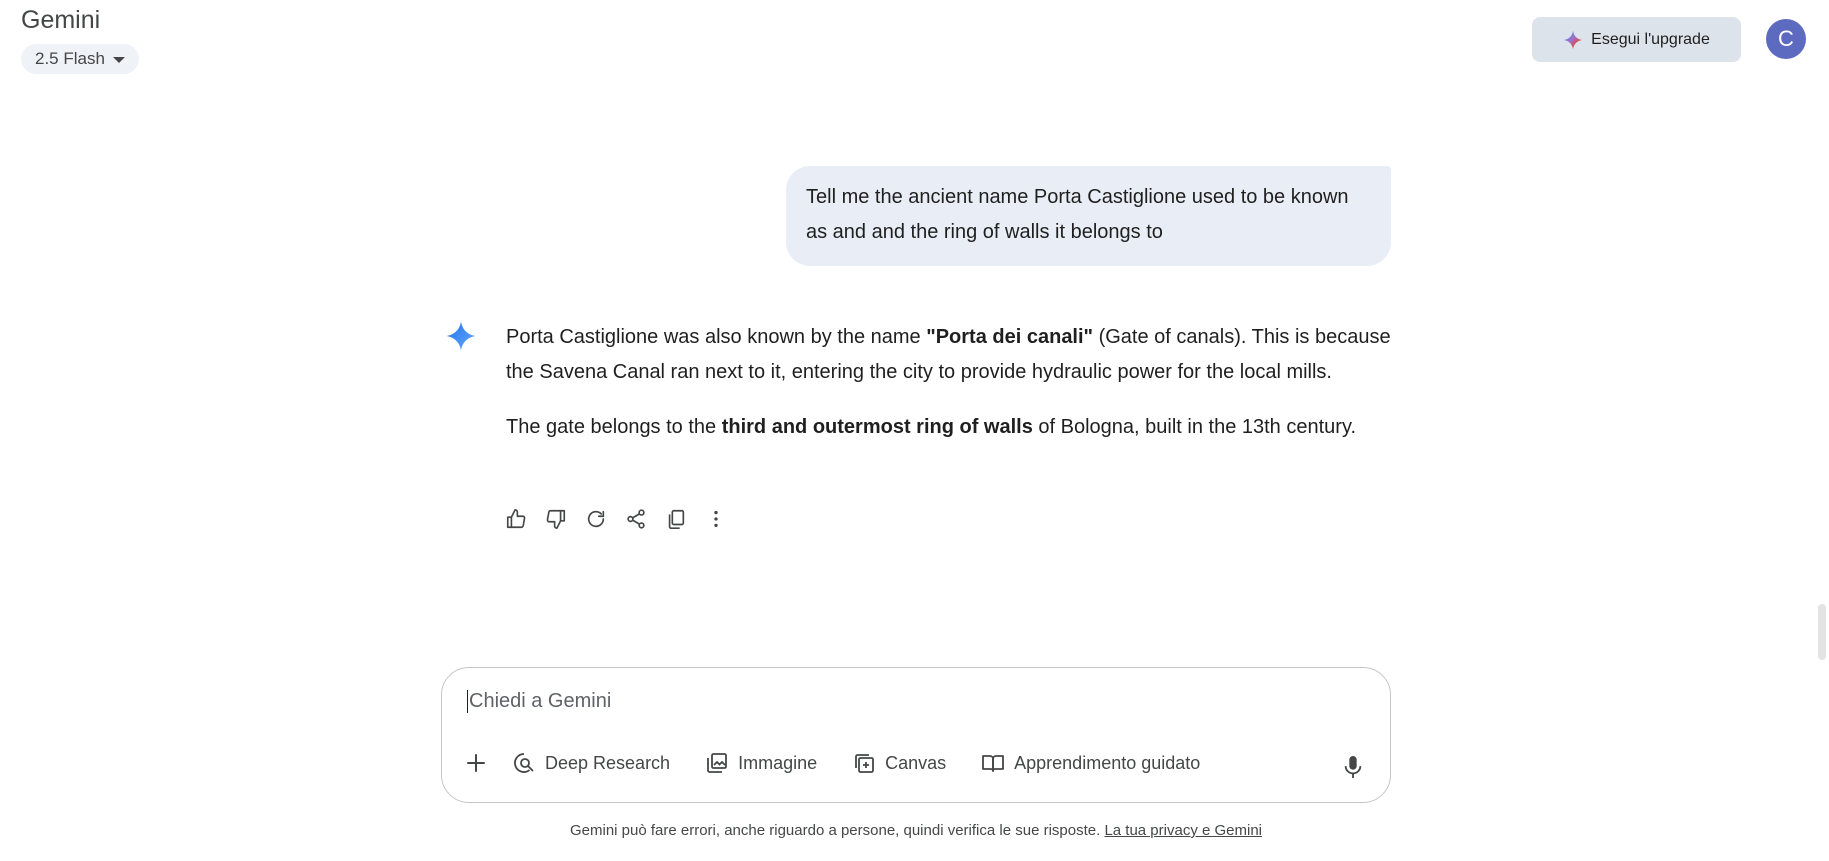 Image resolution: width=1829 pixels, height=861 pixels. I want to click on image-label: Immagine, so click(778, 762).